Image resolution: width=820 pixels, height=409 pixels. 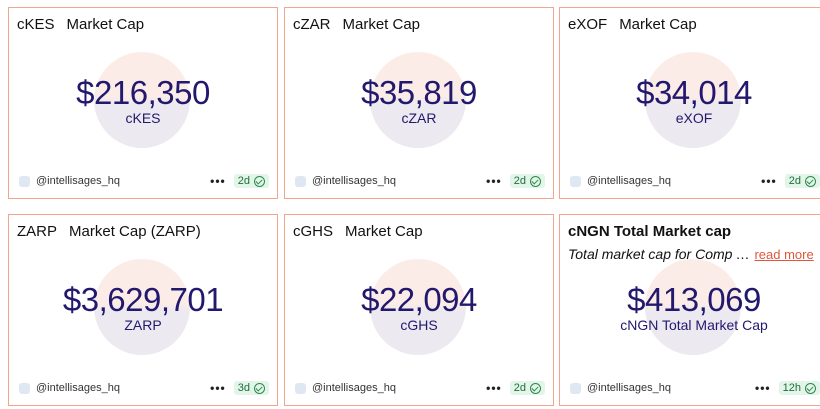 I want to click on age-badge: 12h, so click(x=799, y=388).